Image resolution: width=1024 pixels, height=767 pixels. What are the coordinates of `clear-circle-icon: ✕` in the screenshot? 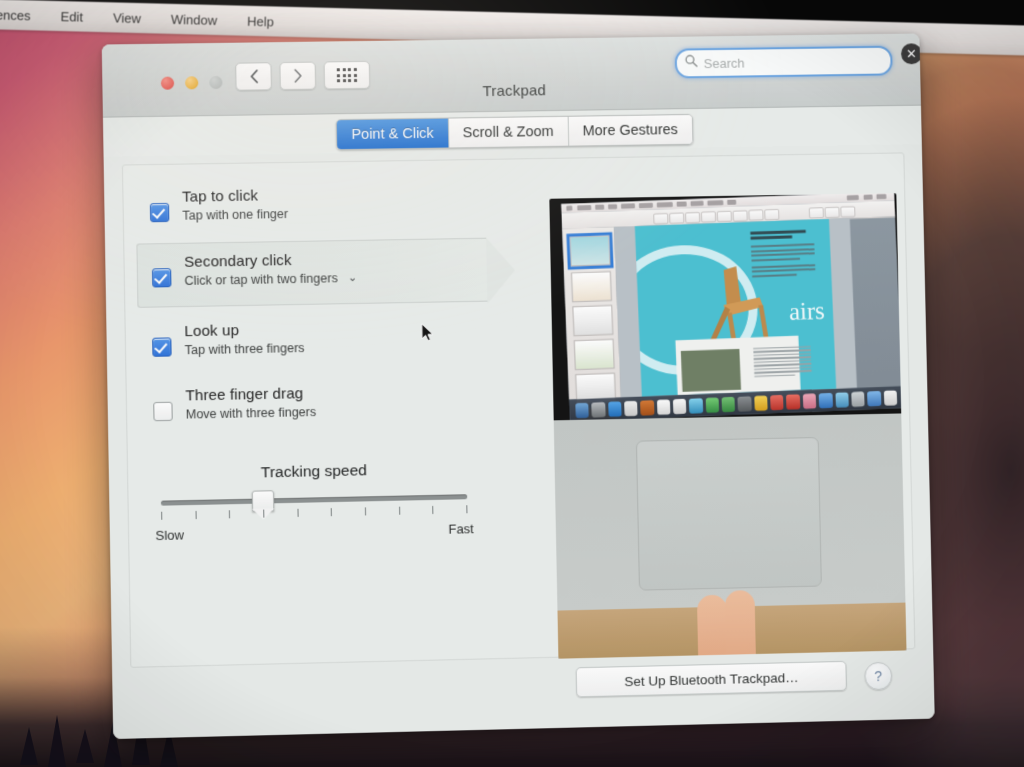 It's located at (911, 54).